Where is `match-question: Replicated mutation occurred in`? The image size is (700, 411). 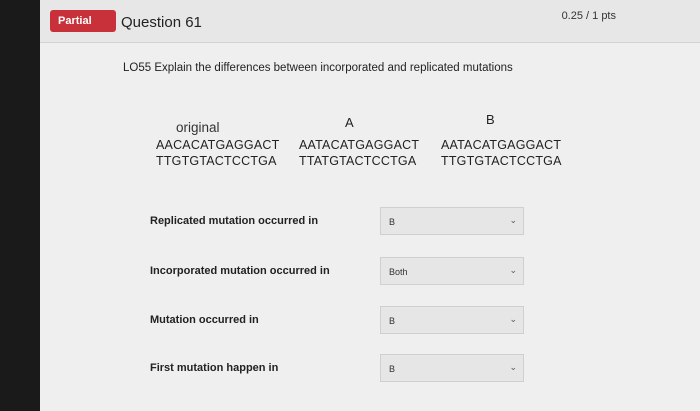
match-question: Replicated mutation occurred in is located at coordinates (234, 221).